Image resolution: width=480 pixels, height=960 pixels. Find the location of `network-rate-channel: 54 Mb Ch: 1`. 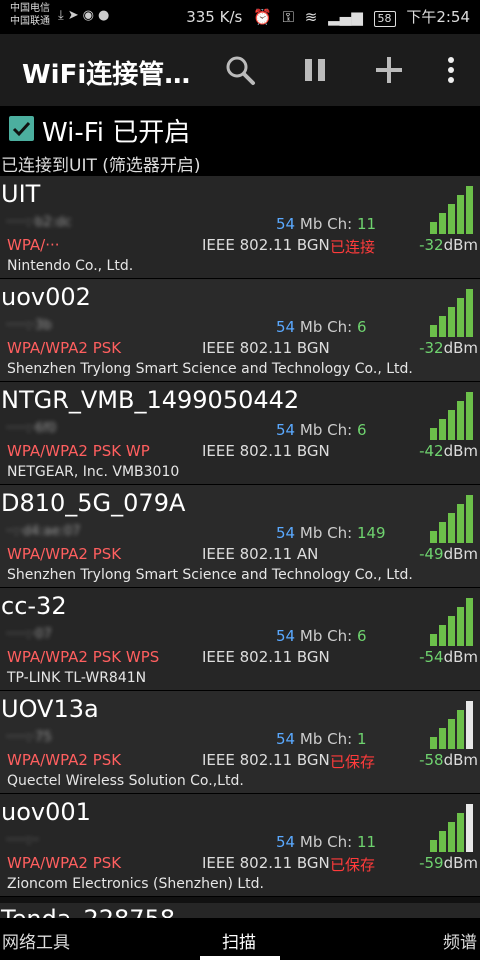

network-rate-channel: 54 Mb Ch: 1 is located at coordinates (321, 739).